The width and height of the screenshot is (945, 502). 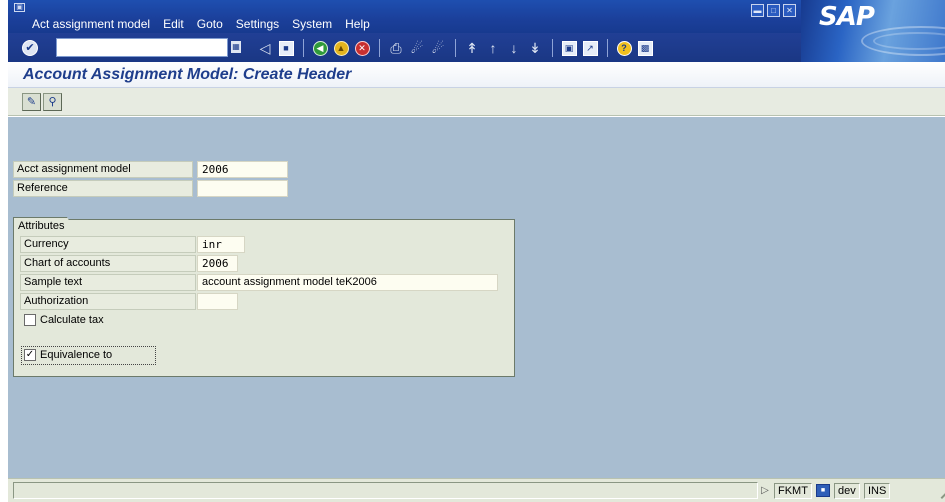 I want to click on status-user: dev, so click(x=847, y=491).